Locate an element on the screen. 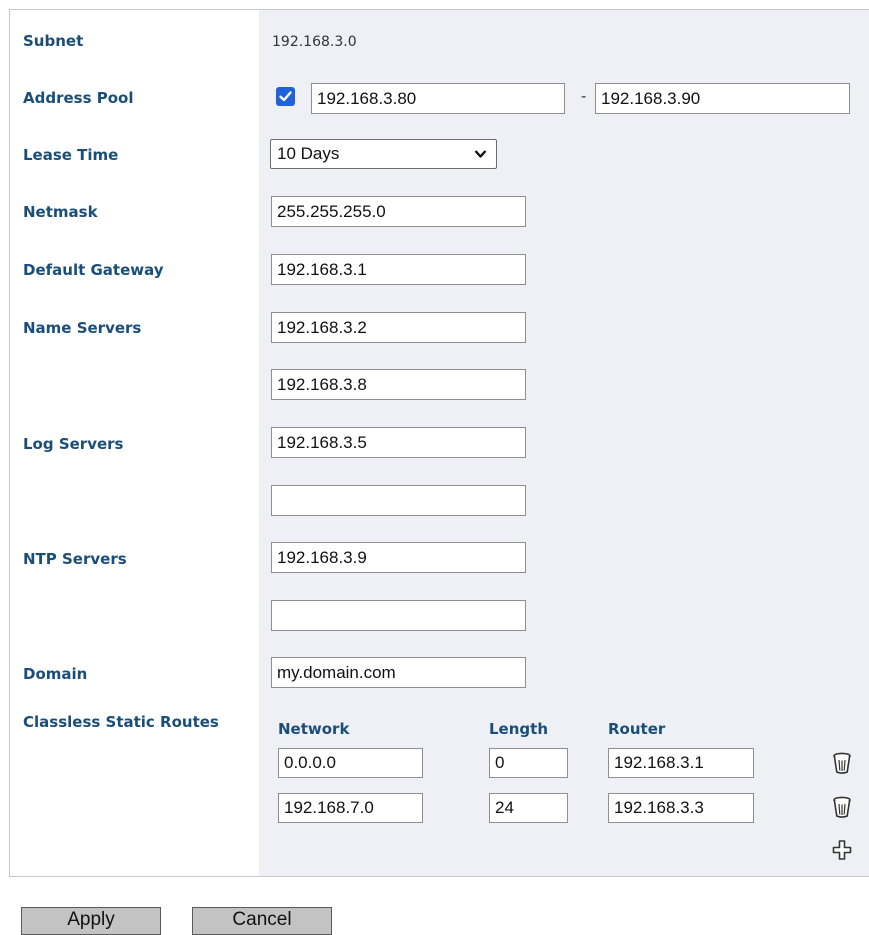  address-pool-end-input is located at coordinates (722, 98).